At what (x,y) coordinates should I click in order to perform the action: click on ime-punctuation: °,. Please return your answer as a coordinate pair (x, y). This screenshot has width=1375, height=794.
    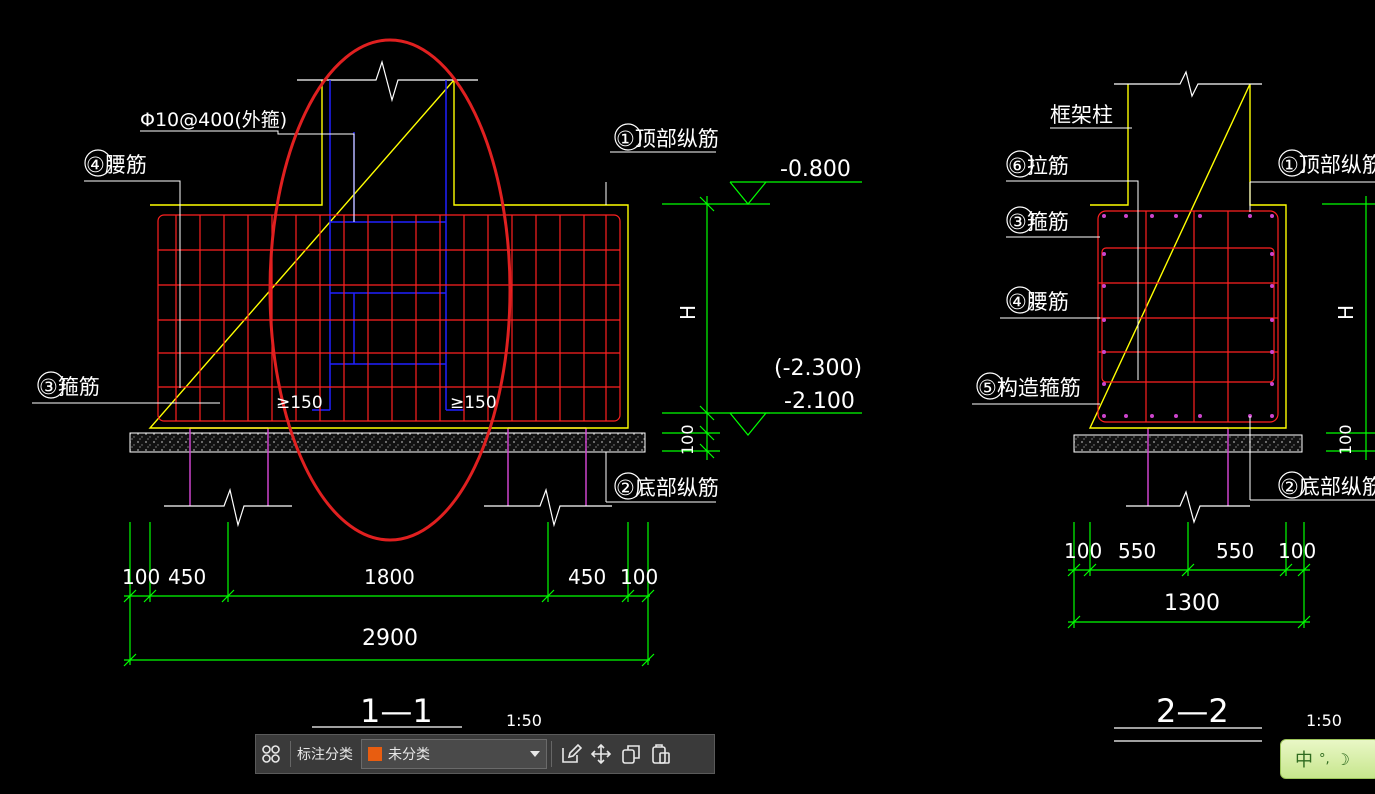
    Looking at the image, I should click on (1324, 759).